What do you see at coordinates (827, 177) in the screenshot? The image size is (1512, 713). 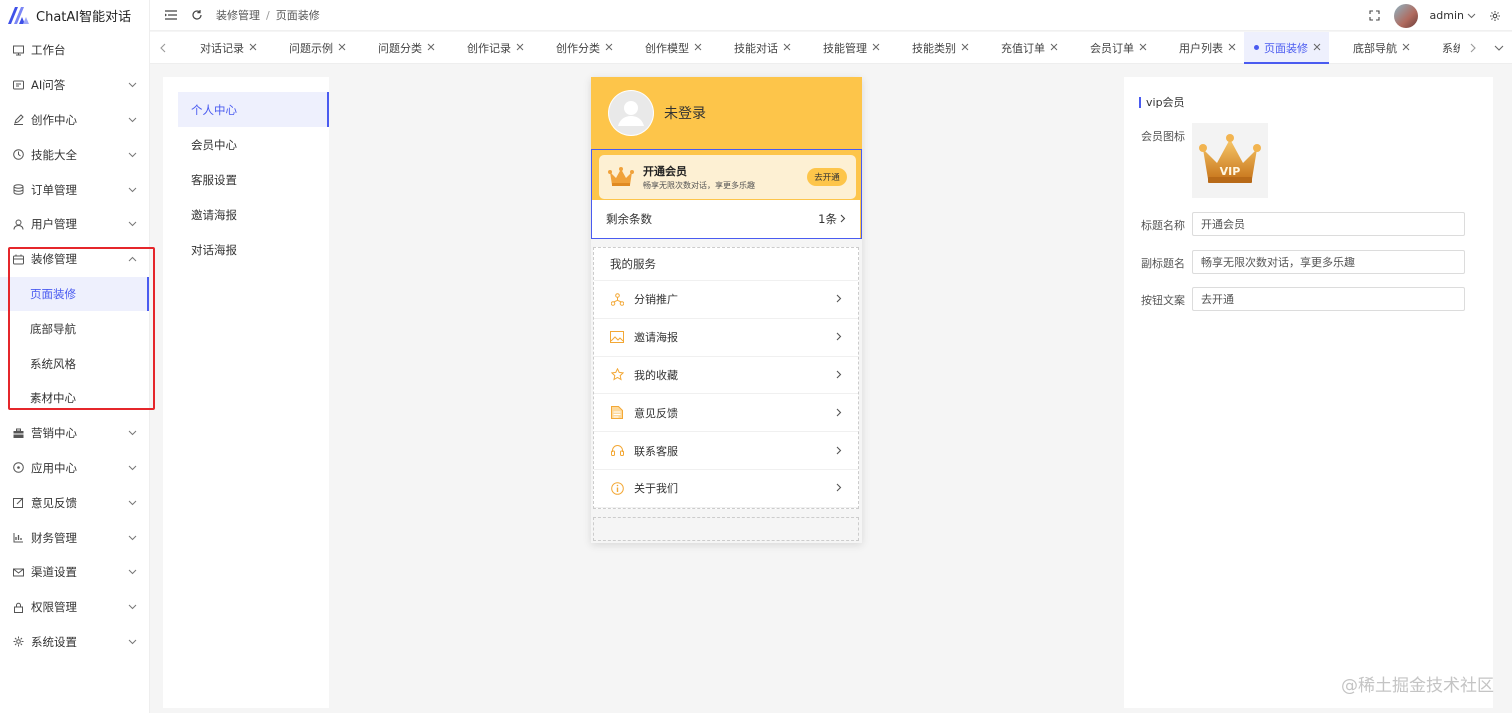 I see `vip-open-button: 去开通` at bounding box center [827, 177].